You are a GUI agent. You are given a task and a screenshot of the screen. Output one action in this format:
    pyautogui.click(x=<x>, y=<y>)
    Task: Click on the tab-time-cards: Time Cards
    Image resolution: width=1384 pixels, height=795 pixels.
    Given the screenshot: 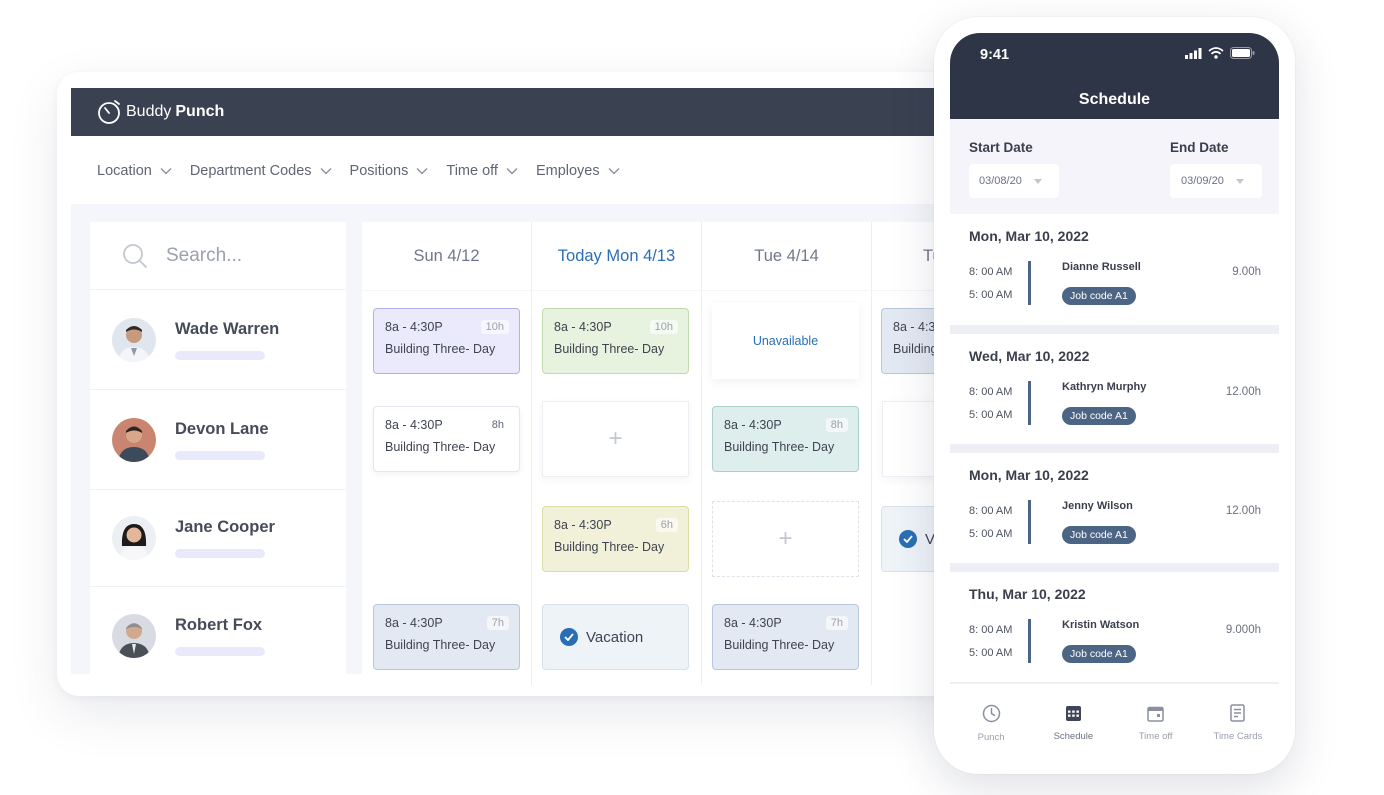 What is the action you would take?
    pyautogui.click(x=1238, y=723)
    